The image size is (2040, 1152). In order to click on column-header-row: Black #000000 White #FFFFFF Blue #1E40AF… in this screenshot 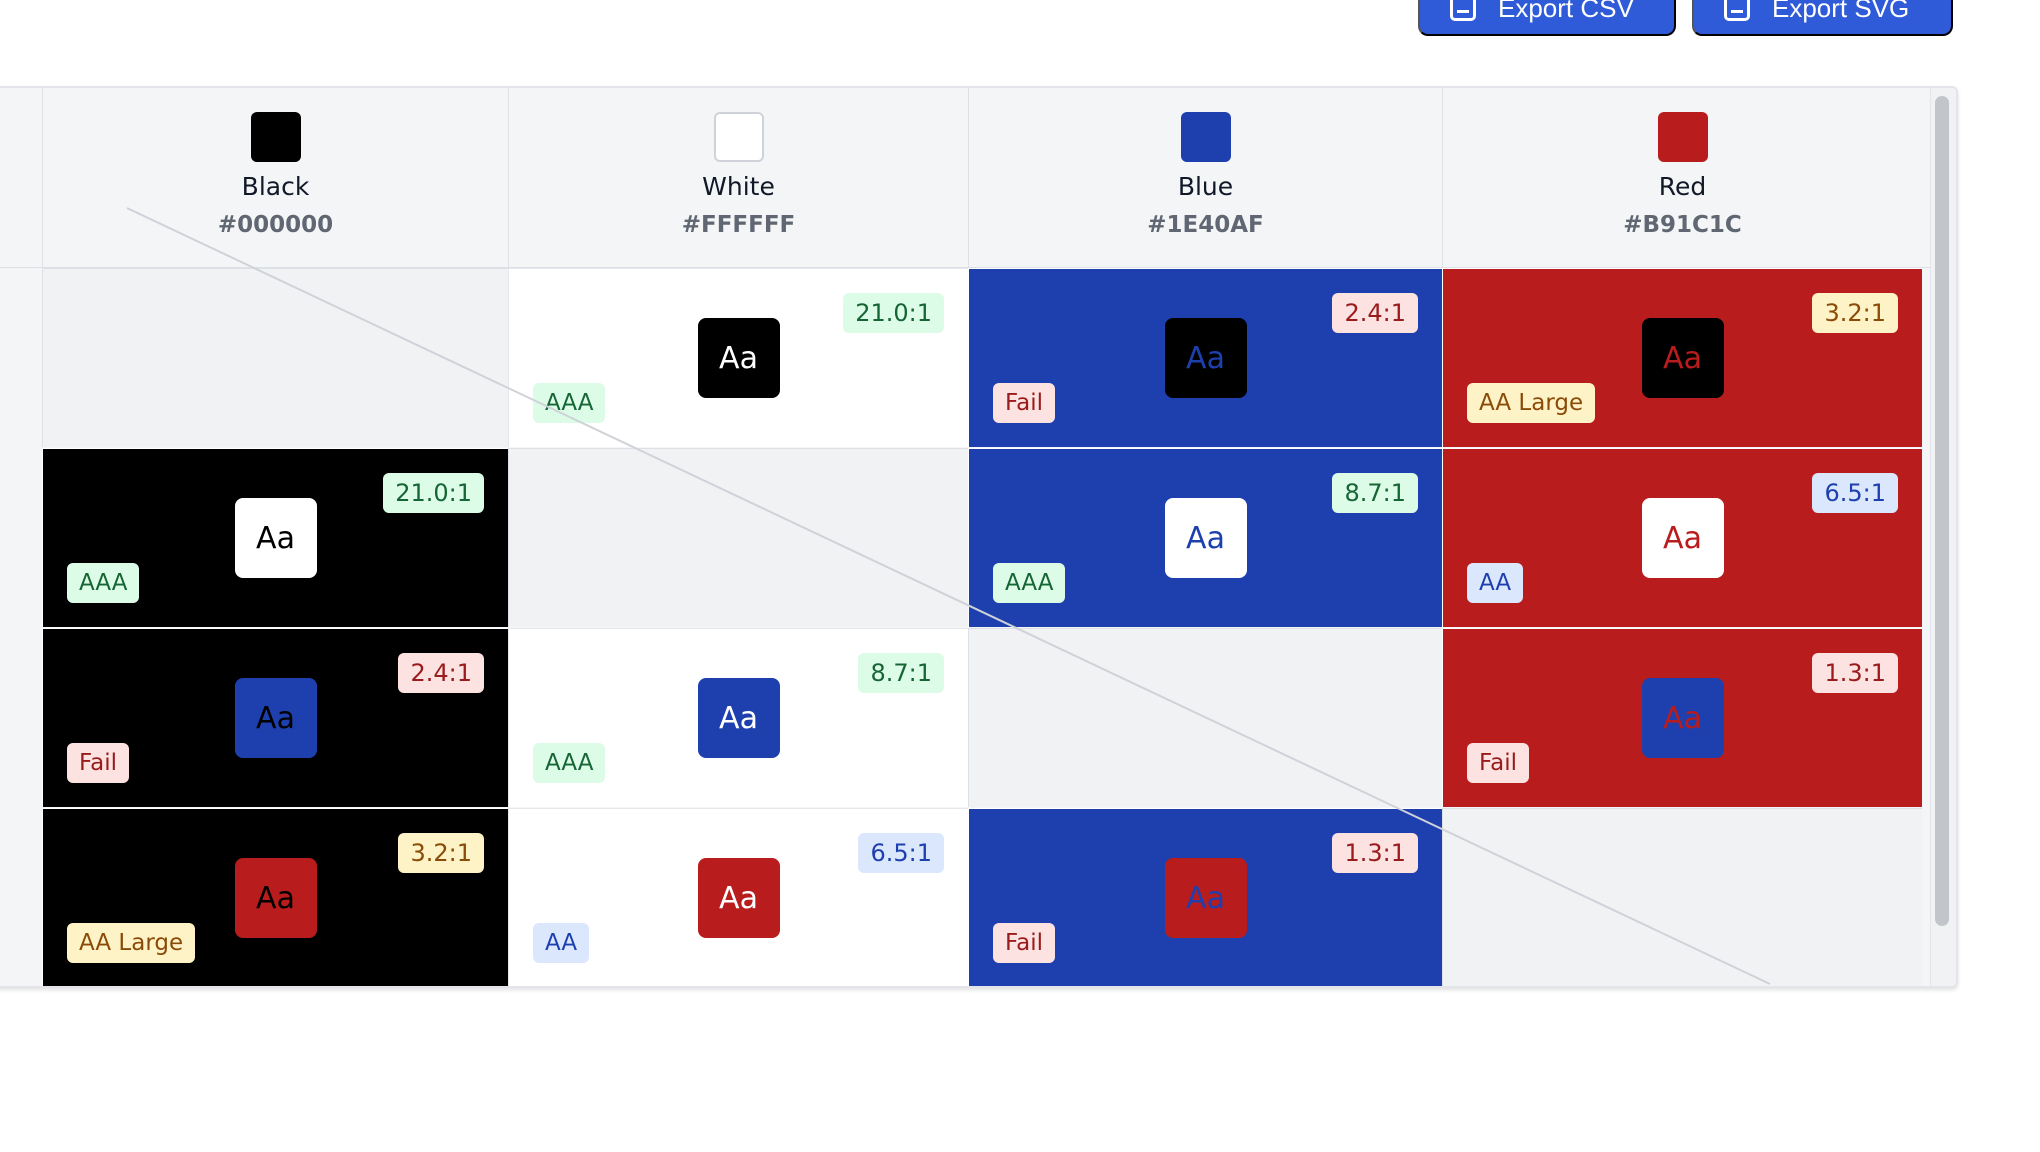, I will do `click(978, 178)`.